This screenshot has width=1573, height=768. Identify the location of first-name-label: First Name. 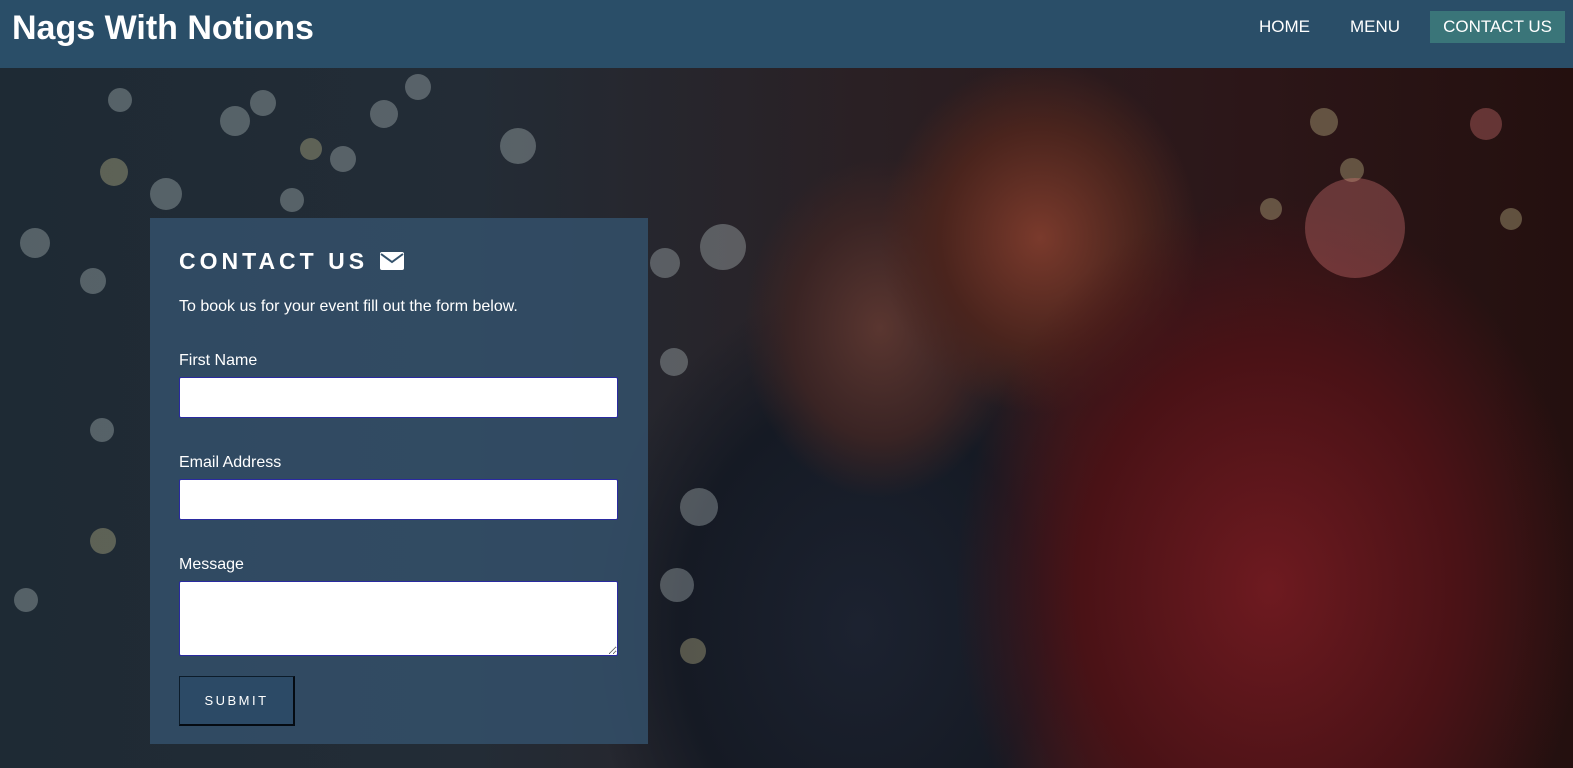
(218, 360).